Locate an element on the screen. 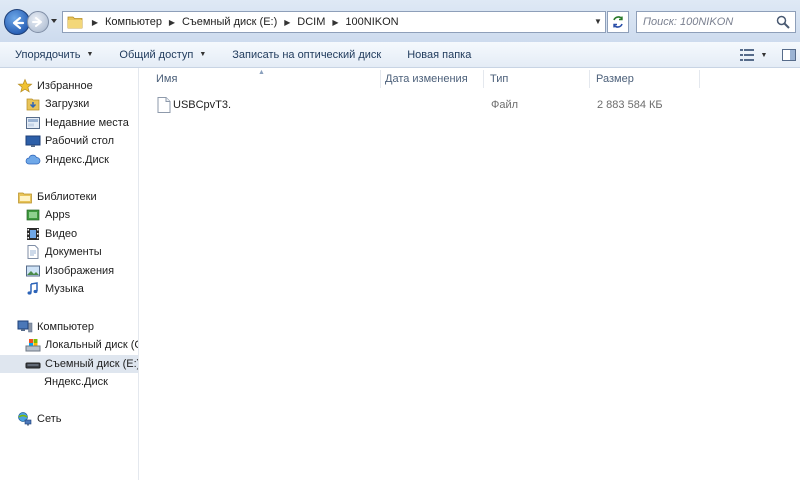 The image size is (800, 480). search-icon is located at coordinates (783, 22).